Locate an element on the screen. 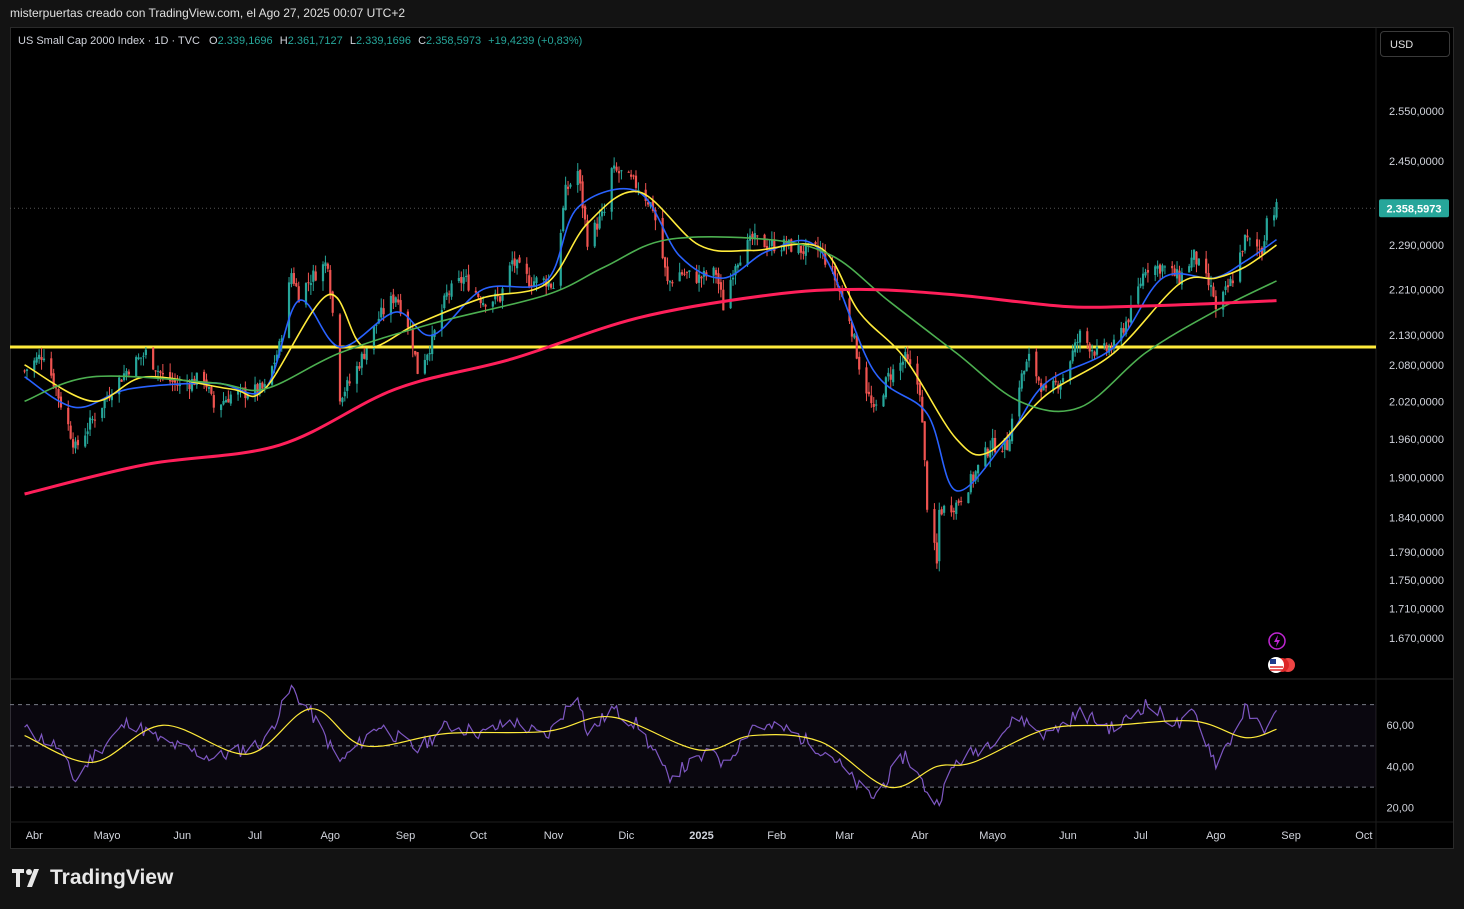  currency-button: USD is located at coordinates (1415, 44).